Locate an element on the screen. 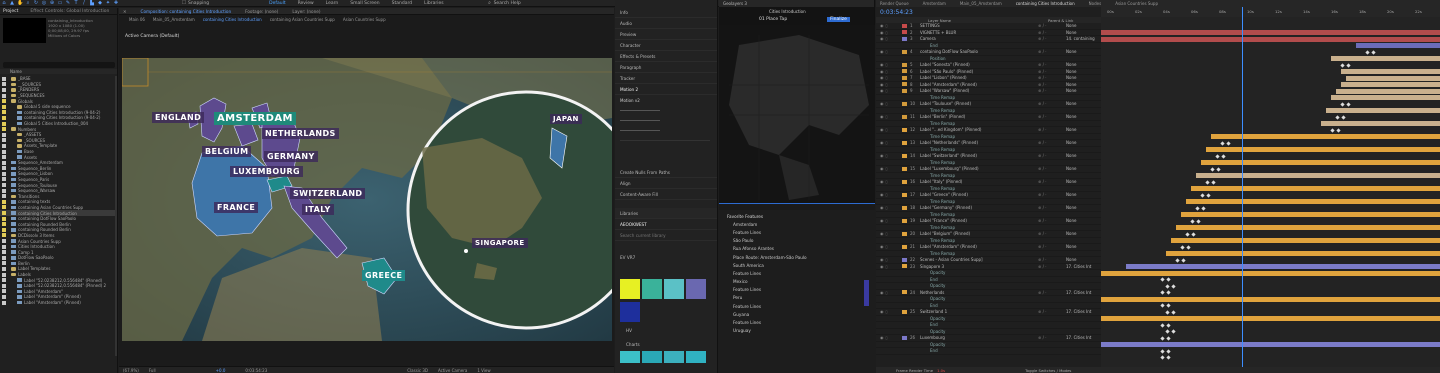  layer-name: Label "Switzerland" (Pinned) is located at coordinates (979, 155).